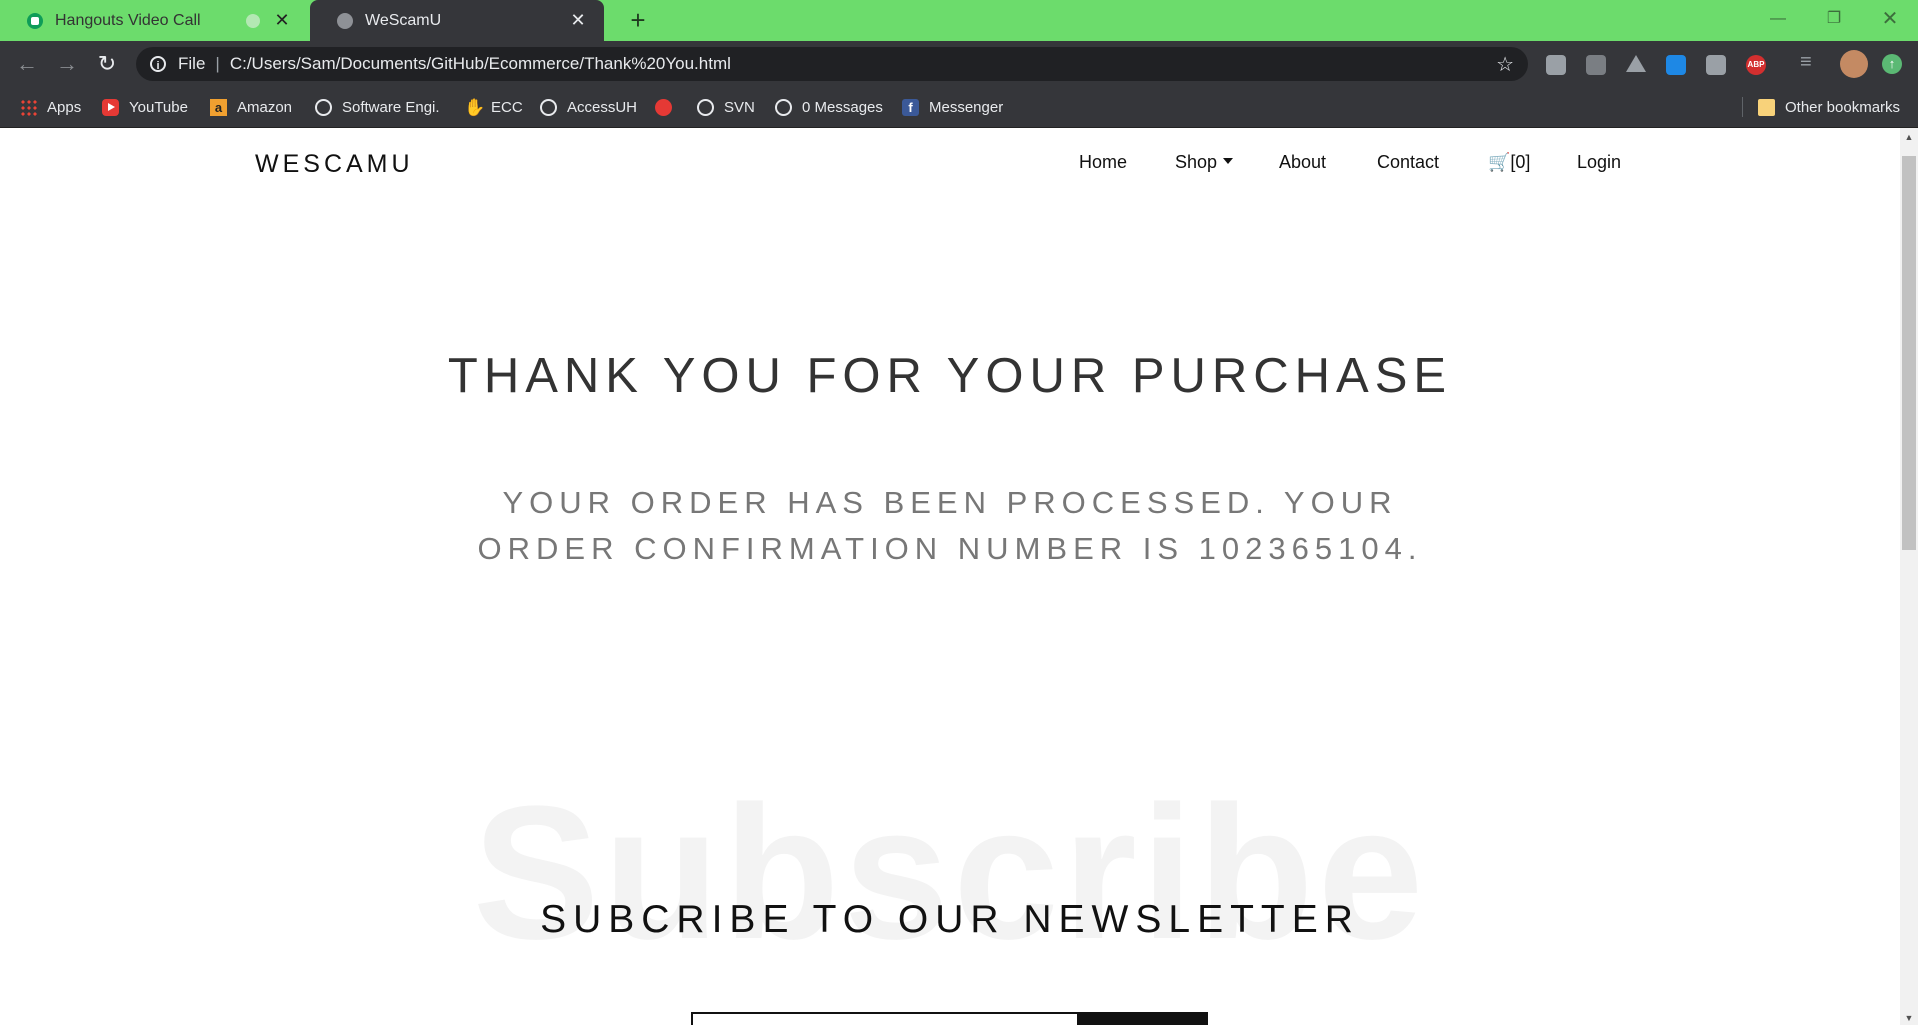  I want to click on apps-grid-icon, so click(28, 107).